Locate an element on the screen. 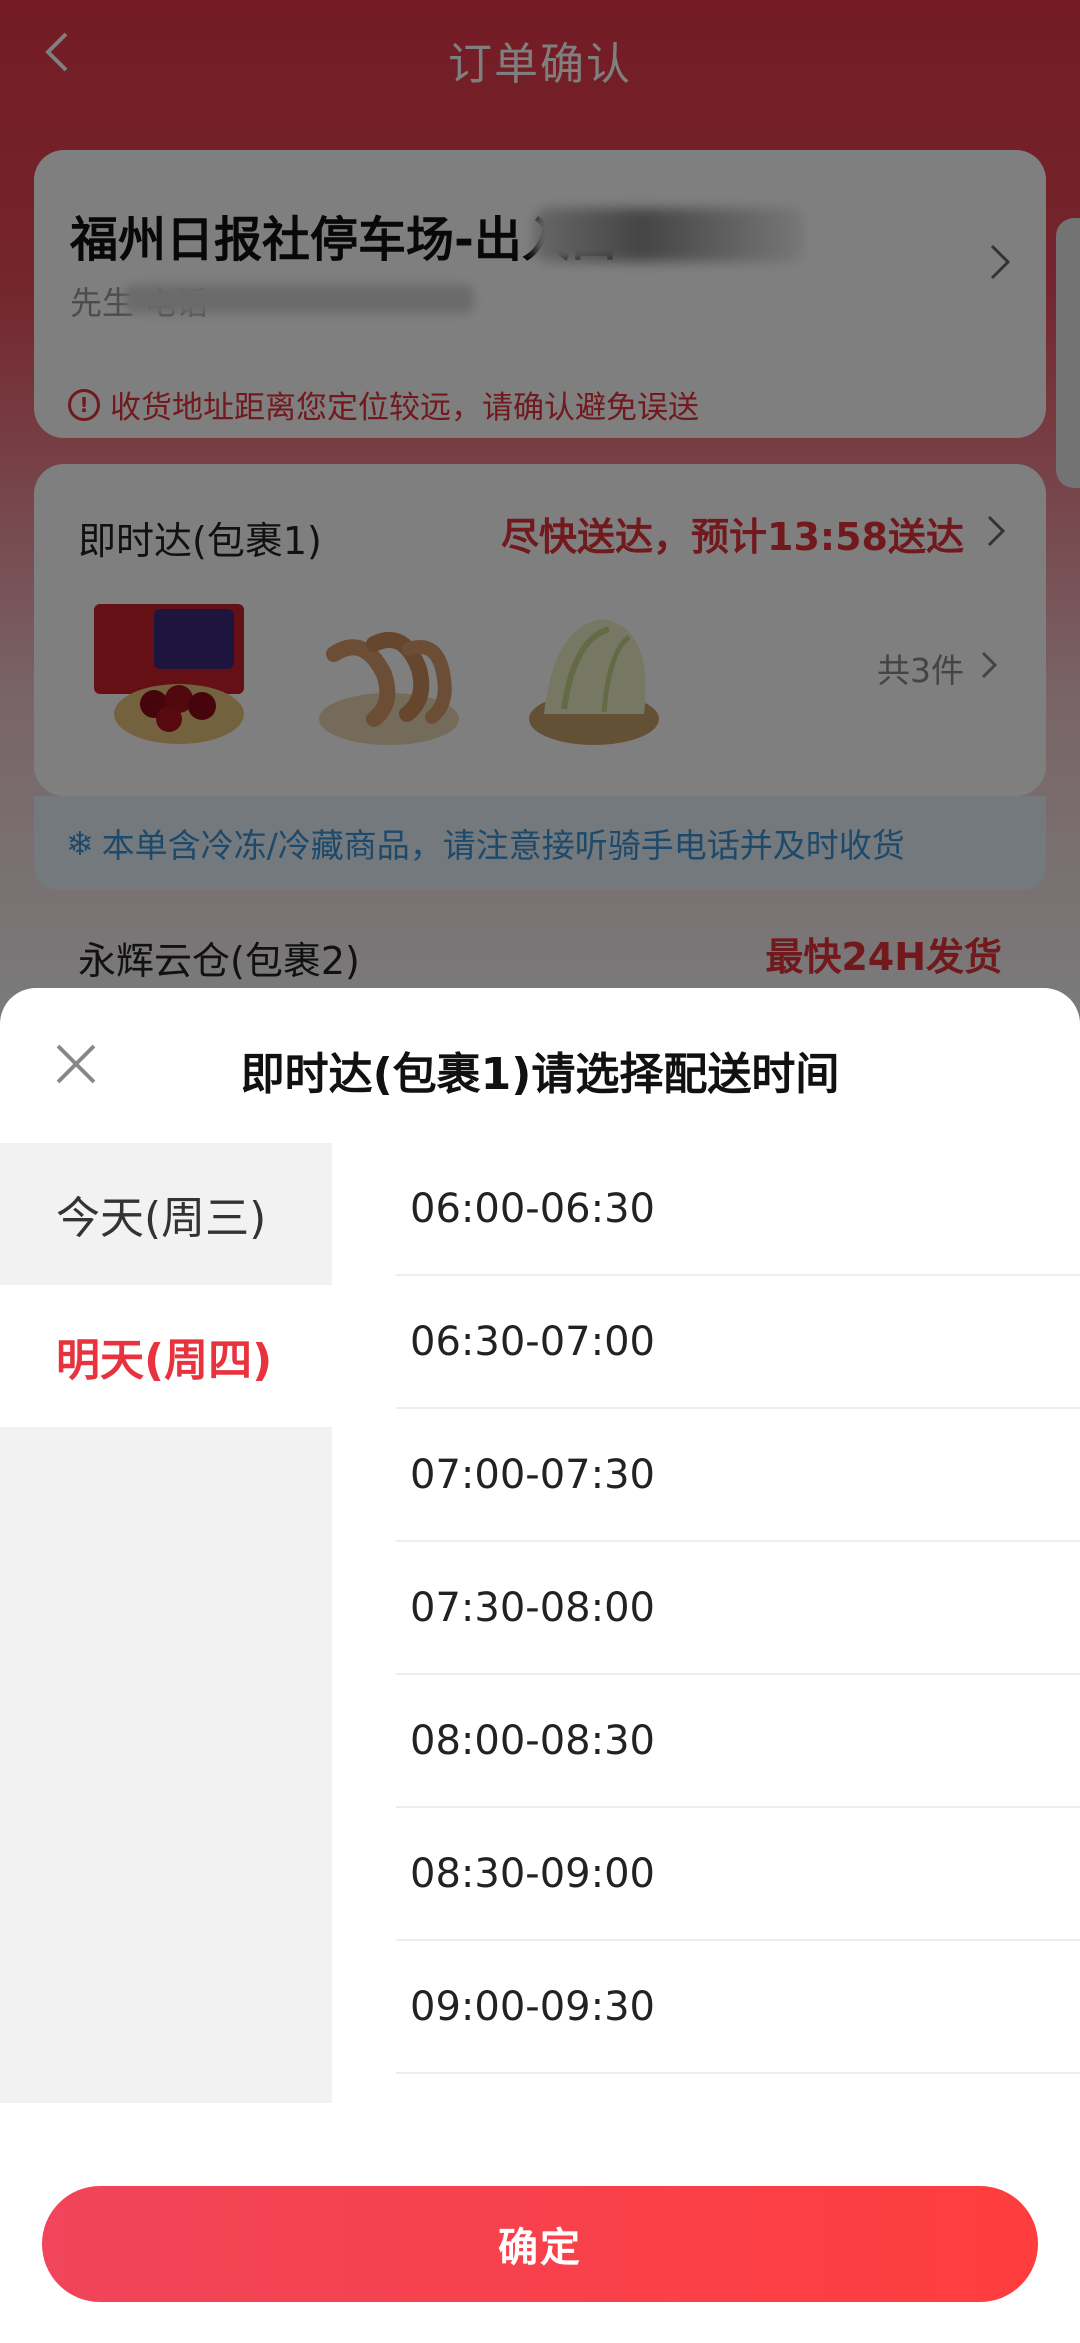  time-slot: 07:00-07:30 is located at coordinates (738, 1475).